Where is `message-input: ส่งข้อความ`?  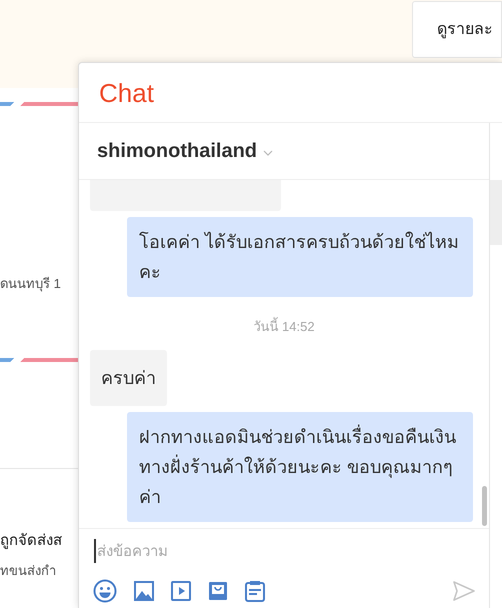 message-input: ส่งข้อความ is located at coordinates (284, 551).